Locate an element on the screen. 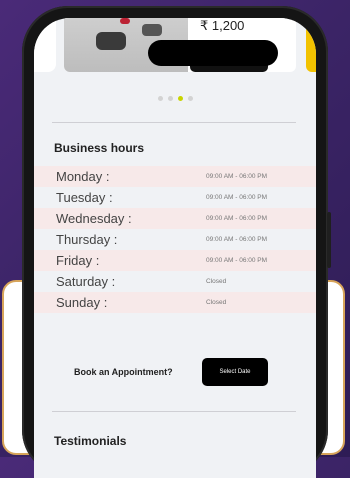 This screenshot has width=350, height=478. hours-day: Sunday : is located at coordinates (82, 302).